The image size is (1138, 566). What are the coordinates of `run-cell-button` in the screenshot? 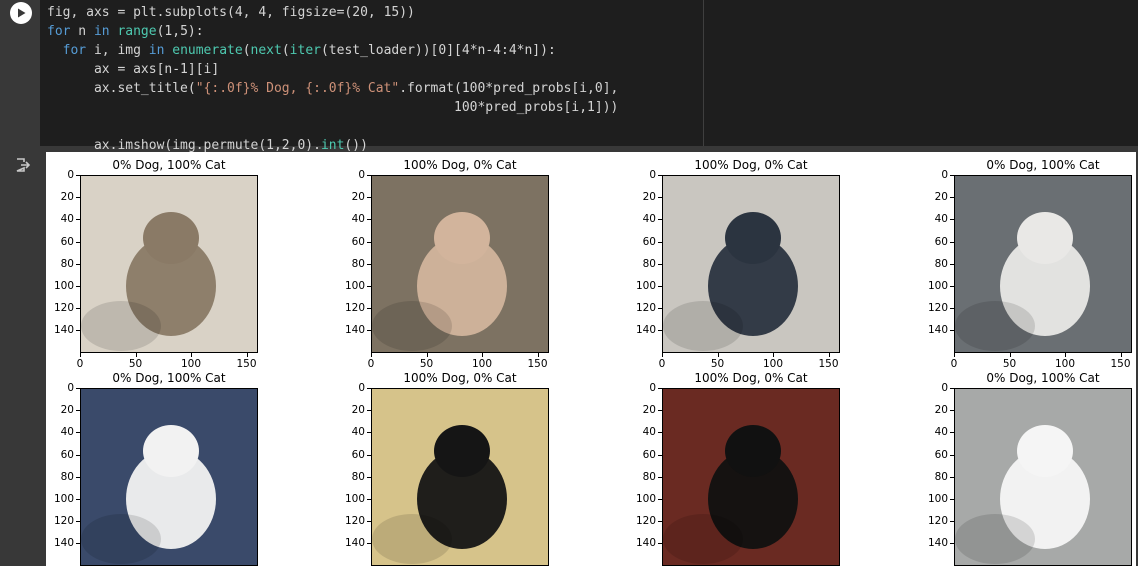 It's located at (21, 13).